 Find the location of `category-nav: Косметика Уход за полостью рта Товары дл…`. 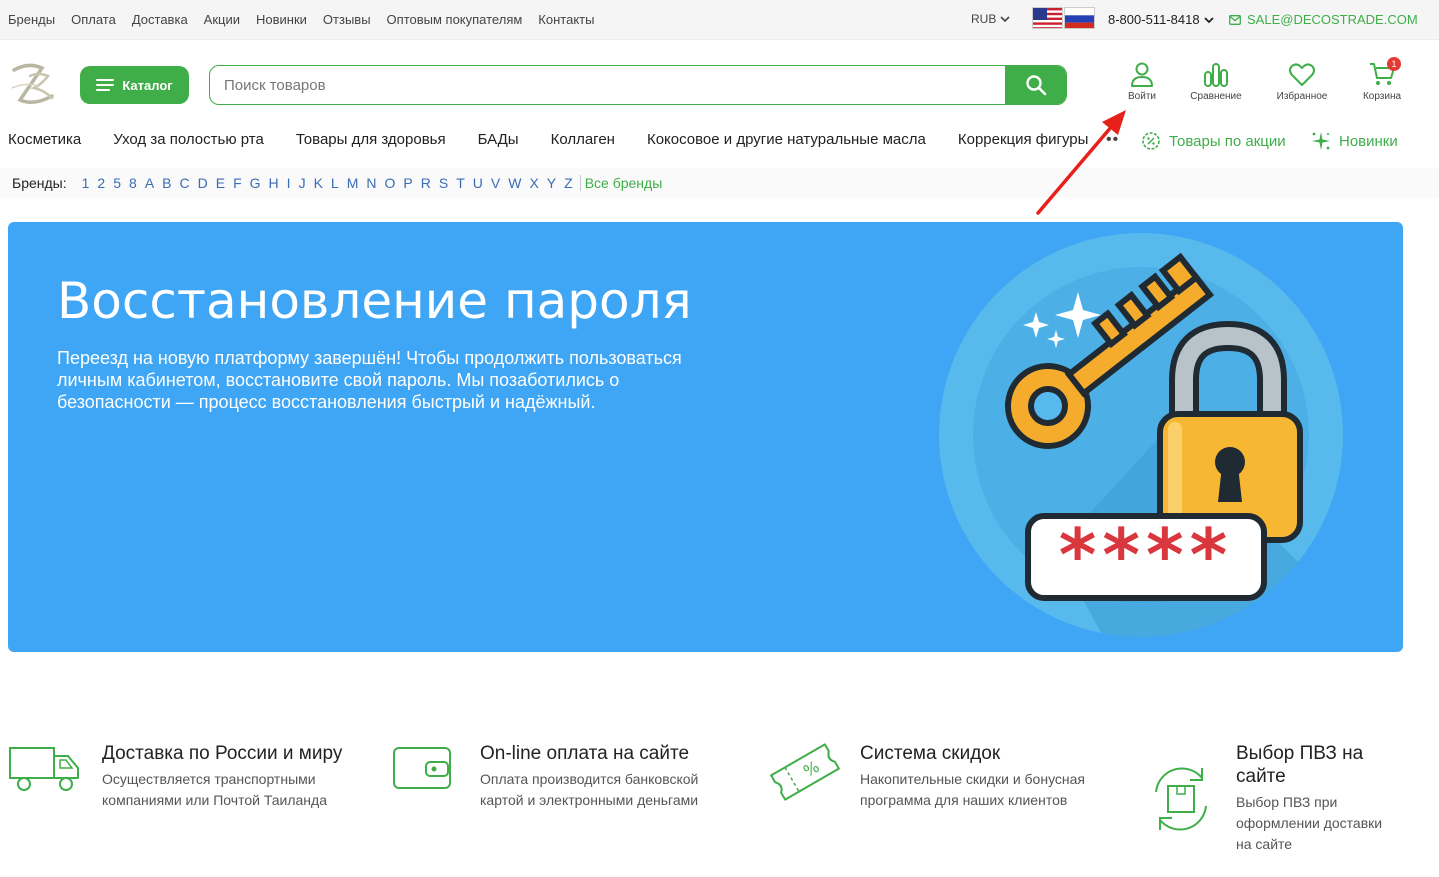

category-nav: Косметика Уход за полостью рта Товары дл… is located at coordinates (548, 139).